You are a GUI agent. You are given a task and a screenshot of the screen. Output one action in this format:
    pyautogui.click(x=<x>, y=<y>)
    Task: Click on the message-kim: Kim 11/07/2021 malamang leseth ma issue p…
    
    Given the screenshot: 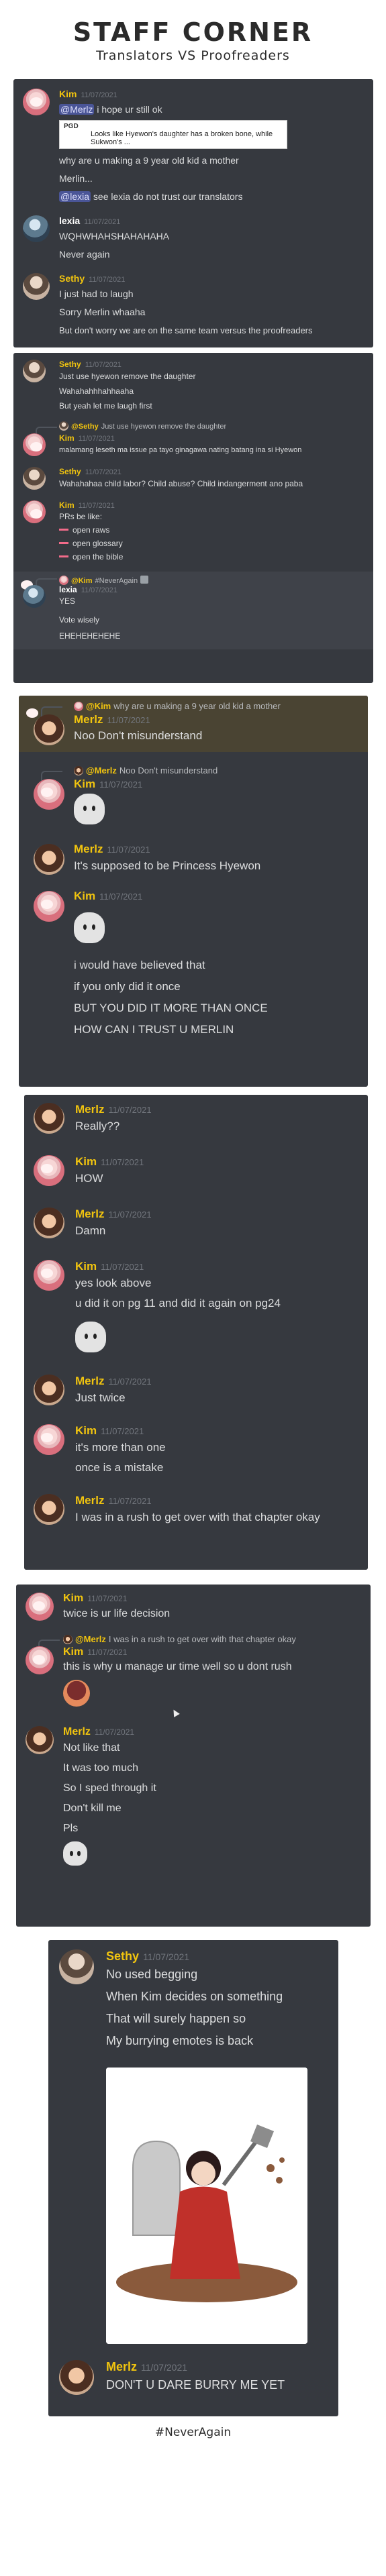 What is the action you would take?
    pyautogui.click(x=193, y=445)
    